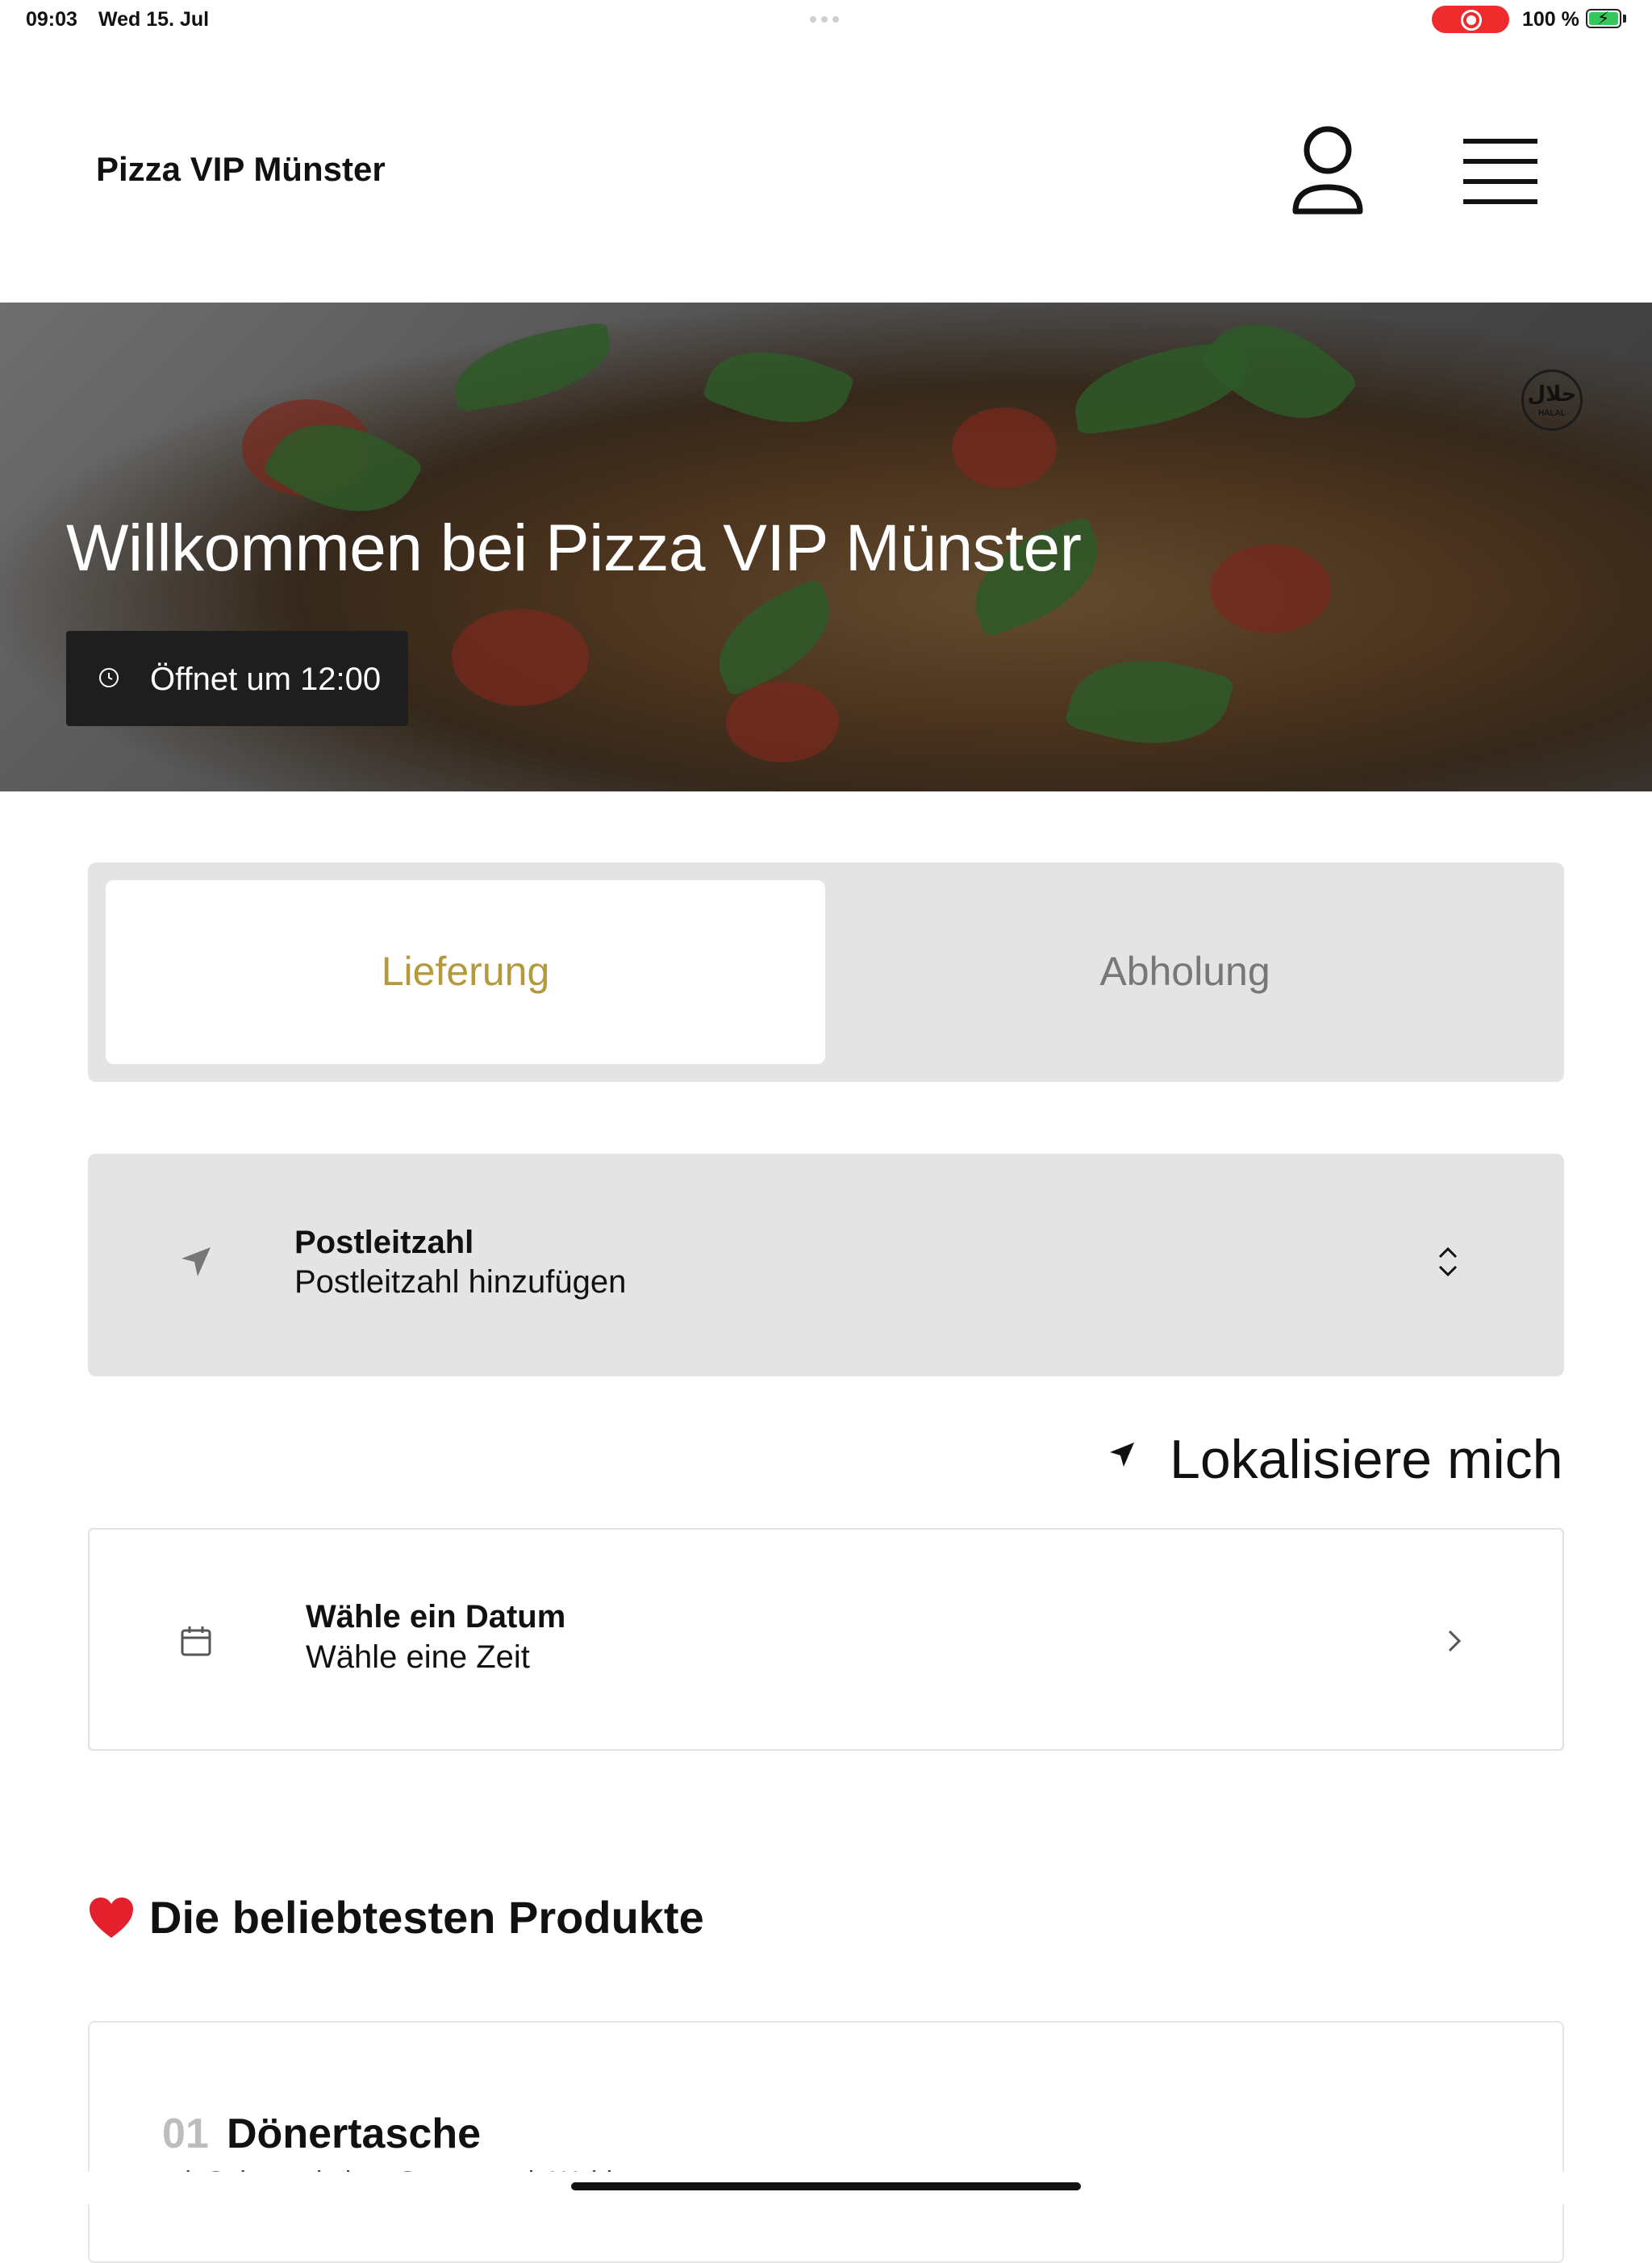  I want to click on battery-charging-icon: ⚡, so click(1603, 18).